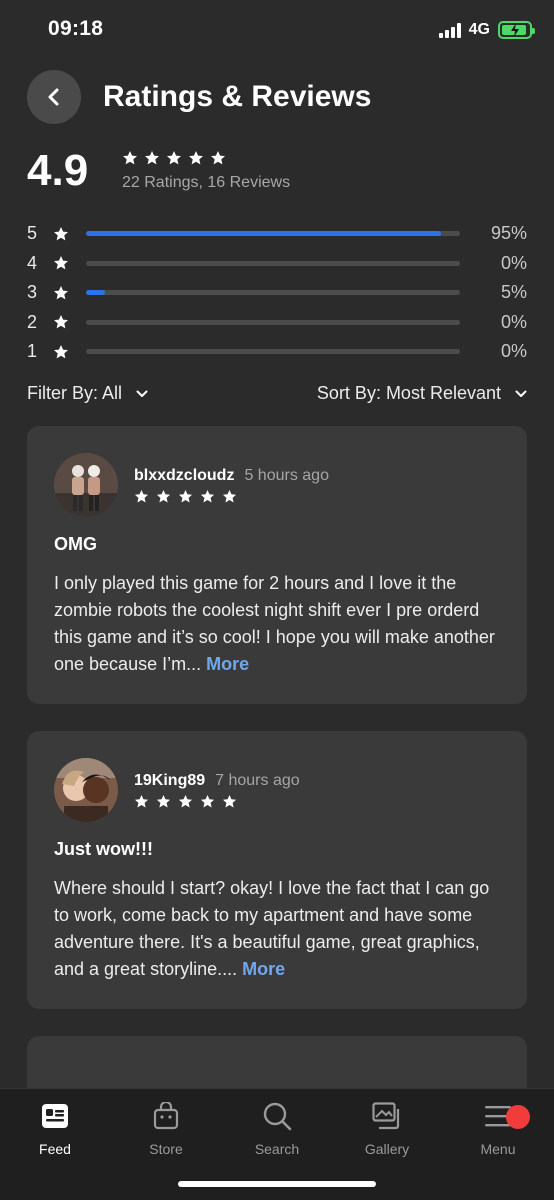 Image resolution: width=554 pixels, height=1200 pixels. I want to click on chevron-left-icon, so click(53, 97).